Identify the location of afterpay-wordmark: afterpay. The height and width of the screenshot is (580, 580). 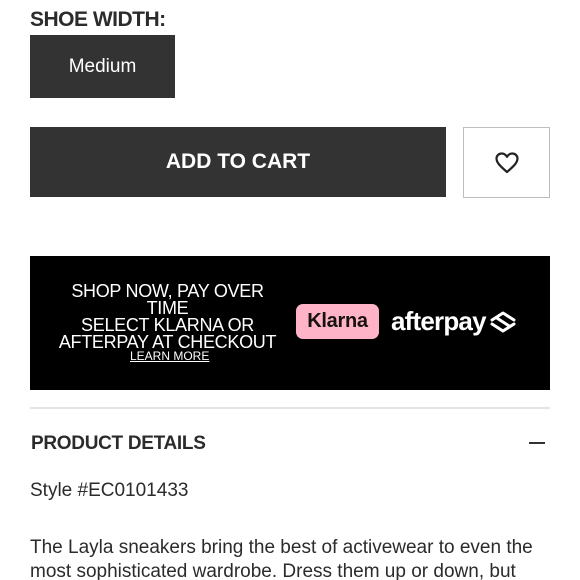
(439, 321).